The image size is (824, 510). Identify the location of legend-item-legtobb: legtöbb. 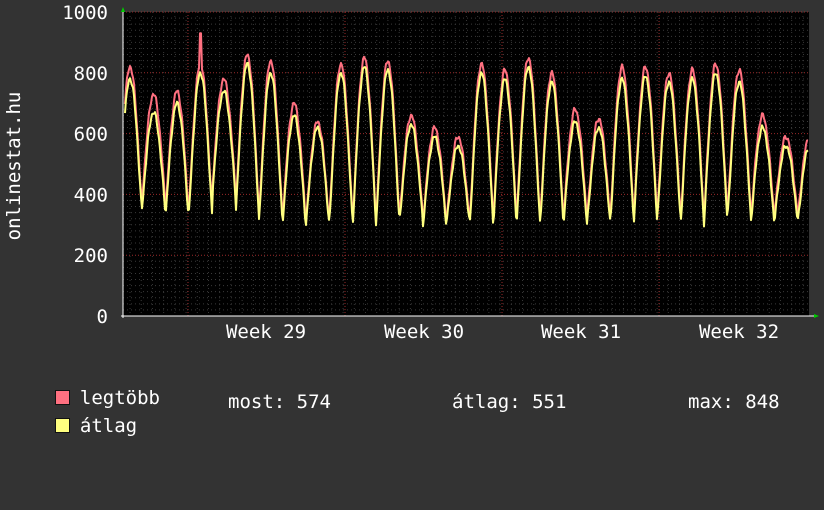
(96, 385).